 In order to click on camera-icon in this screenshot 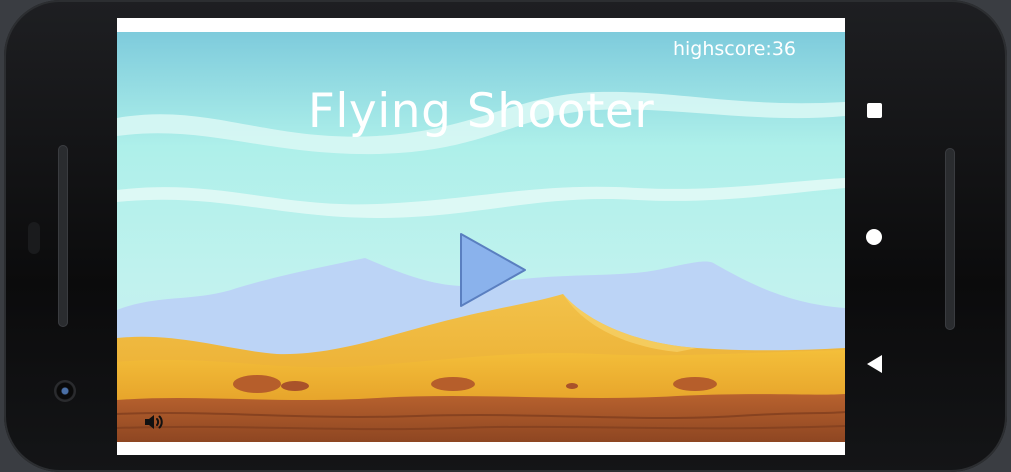, I will do `click(65, 391)`.